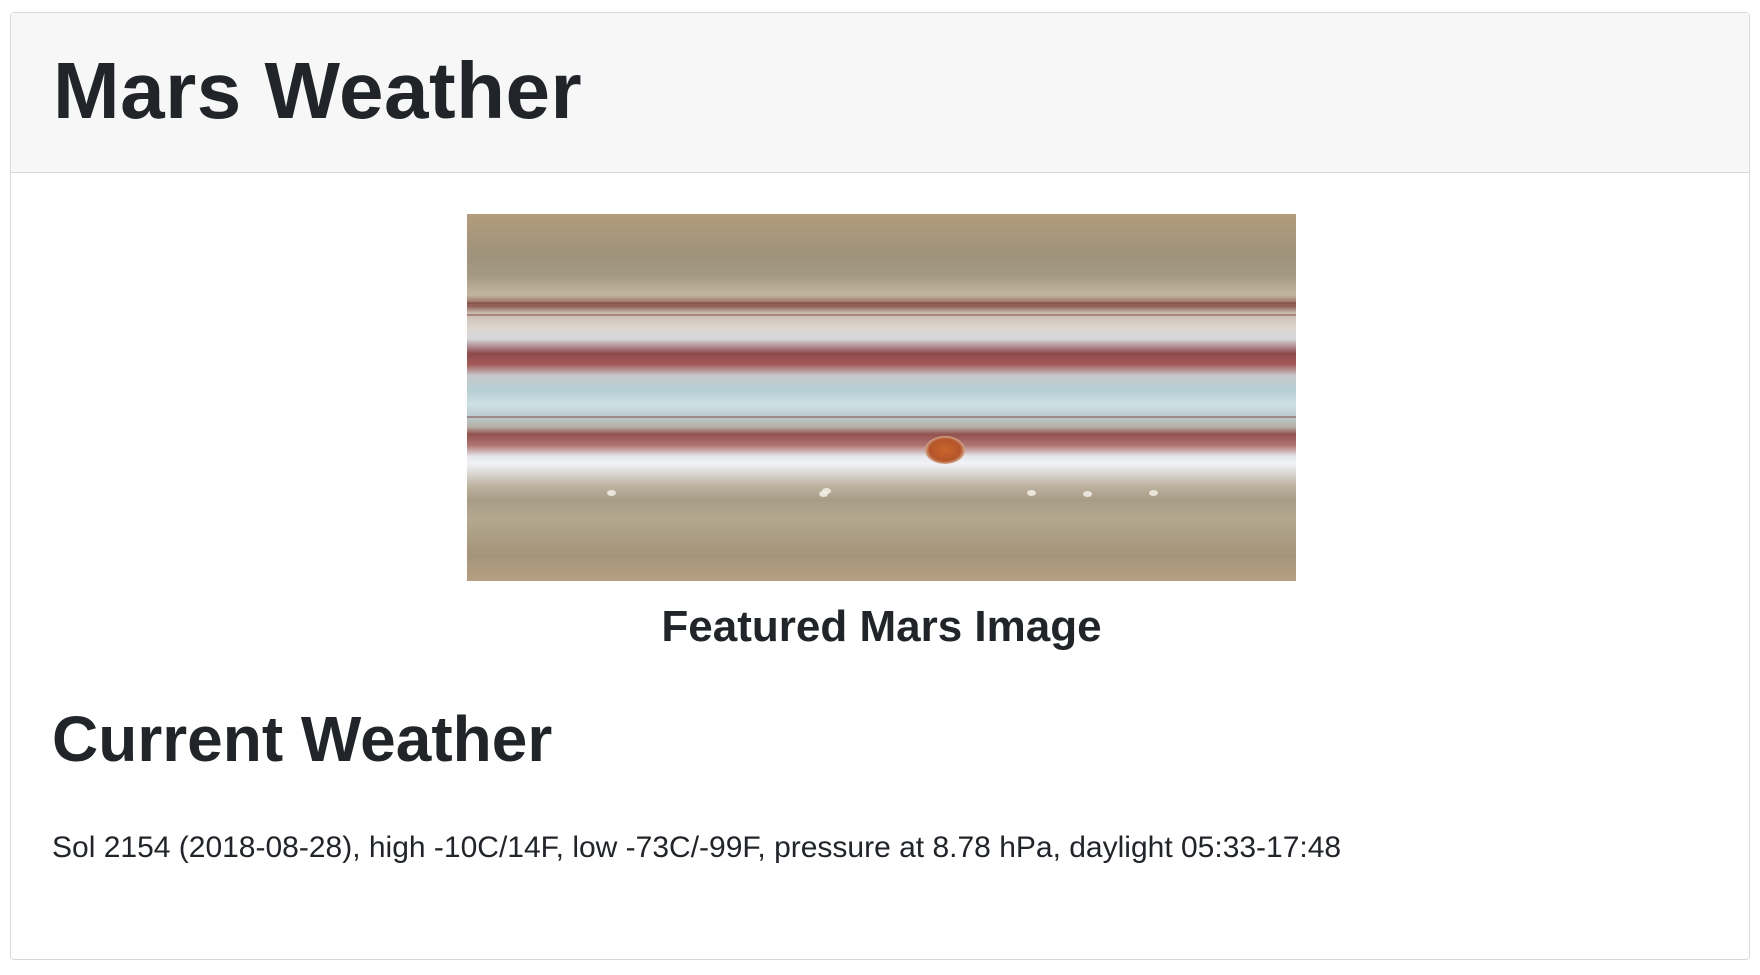 This screenshot has width=1760, height=975. What do you see at coordinates (302, 739) in the screenshot?
I see `current-weather-heading: Current Weather` at bounding box center [302, 739].